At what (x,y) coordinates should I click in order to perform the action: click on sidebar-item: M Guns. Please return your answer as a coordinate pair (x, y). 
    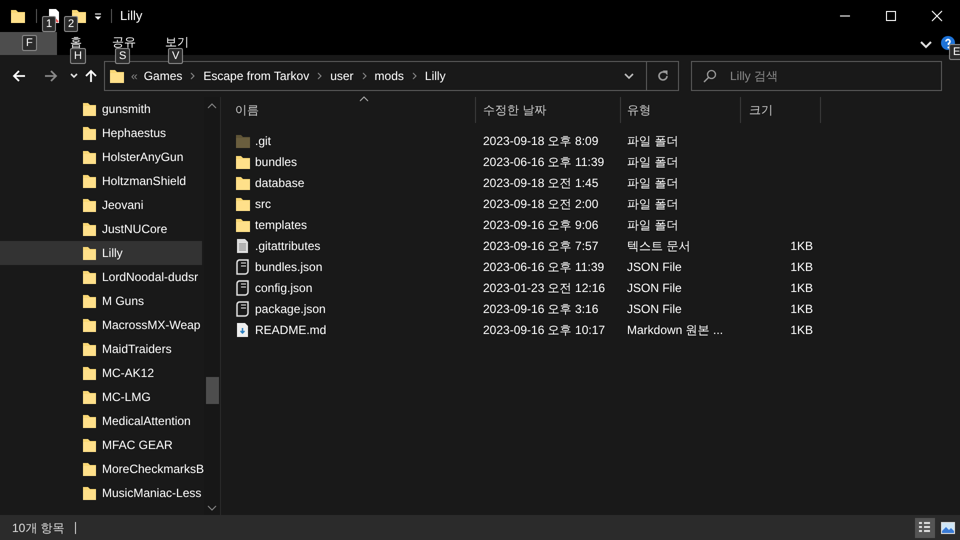
    Looking at the image, I should click on (102, 301).